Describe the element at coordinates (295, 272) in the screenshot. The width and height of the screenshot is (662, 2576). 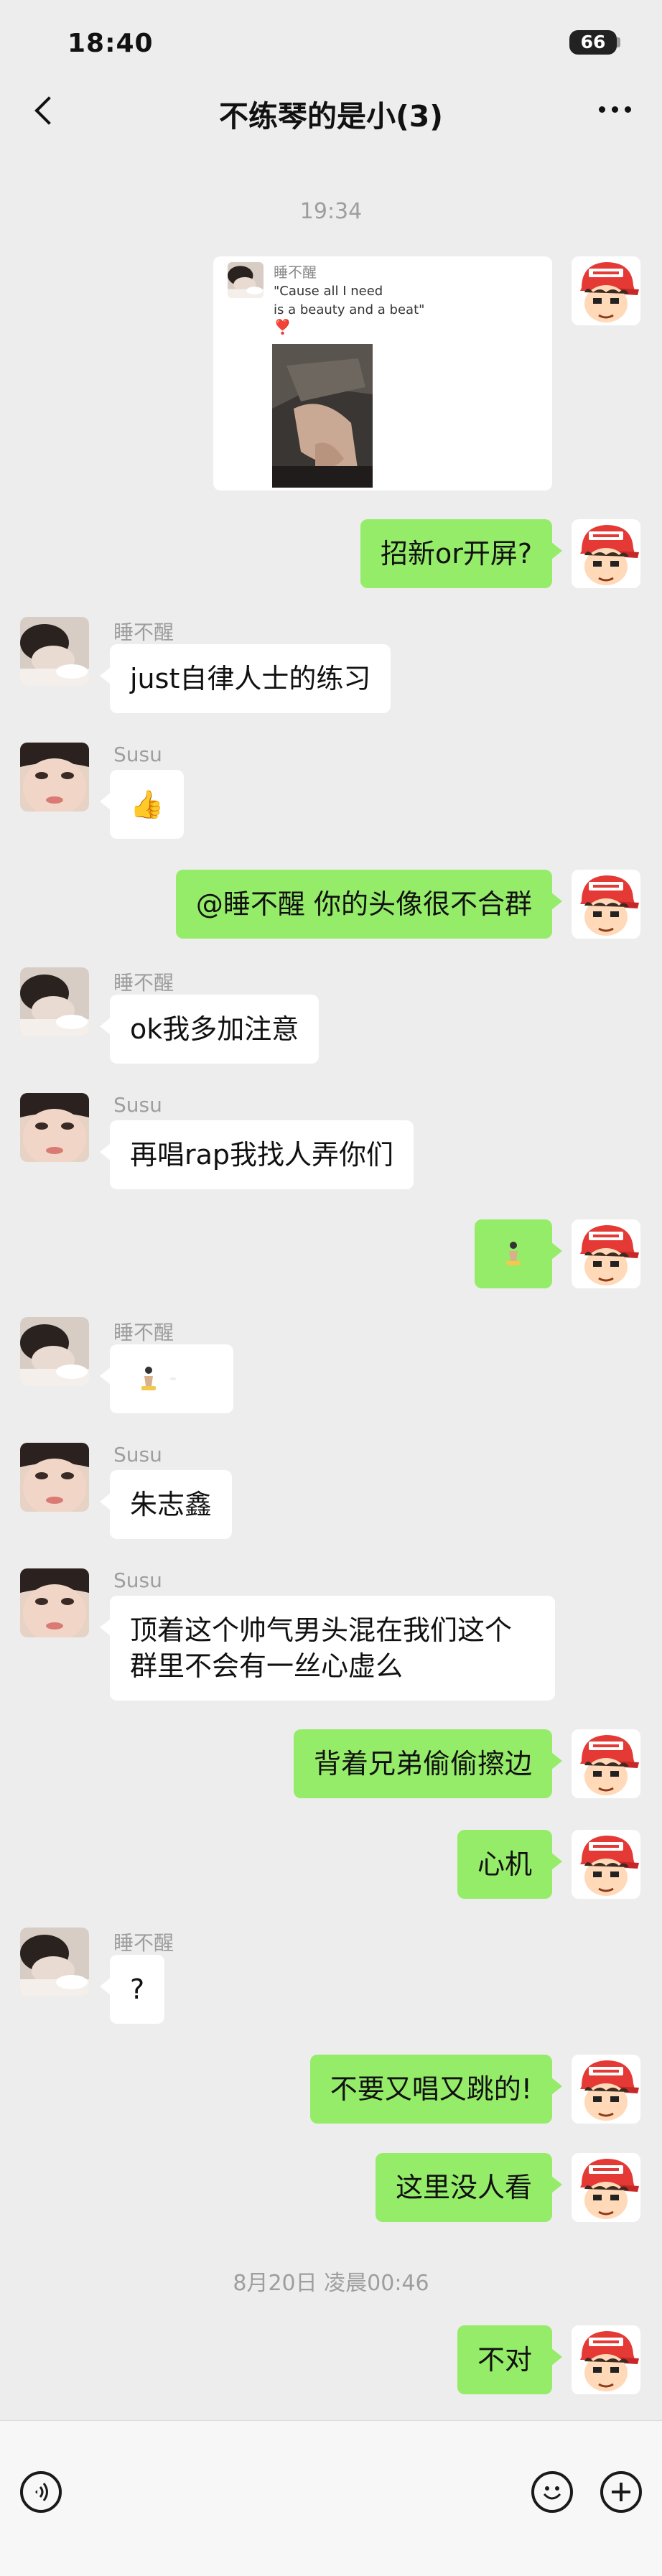
I see `card-author: 睡不醒` at that location.